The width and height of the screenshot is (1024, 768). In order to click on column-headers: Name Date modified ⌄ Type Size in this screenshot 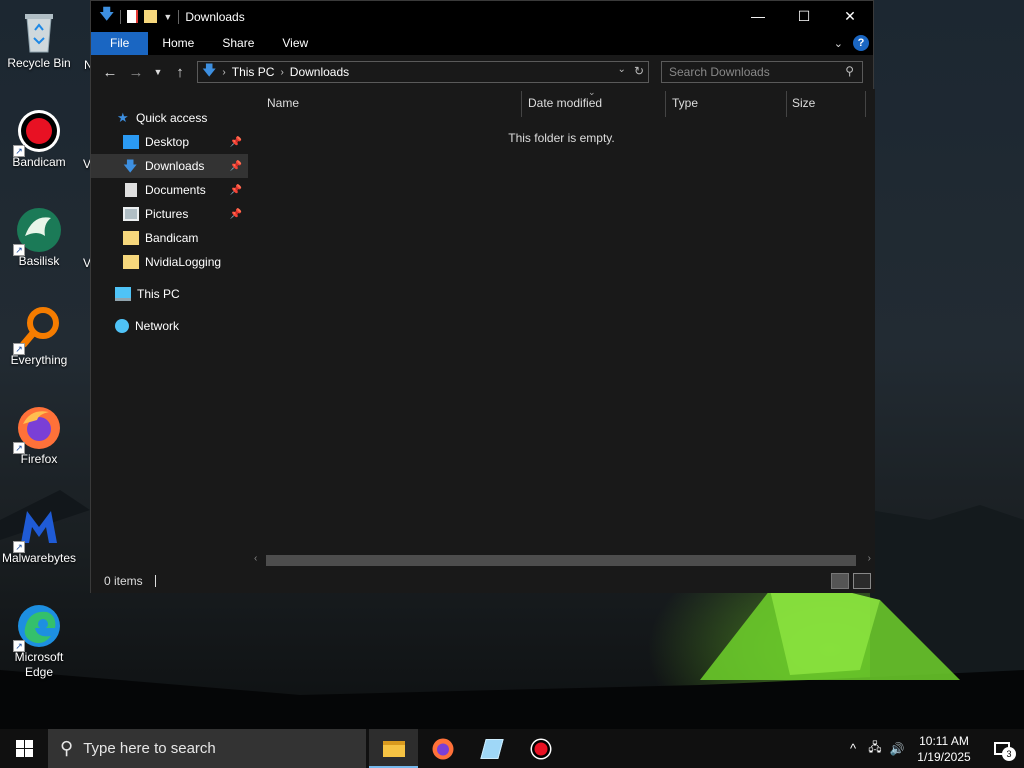, I will do `click(561, 102)`.